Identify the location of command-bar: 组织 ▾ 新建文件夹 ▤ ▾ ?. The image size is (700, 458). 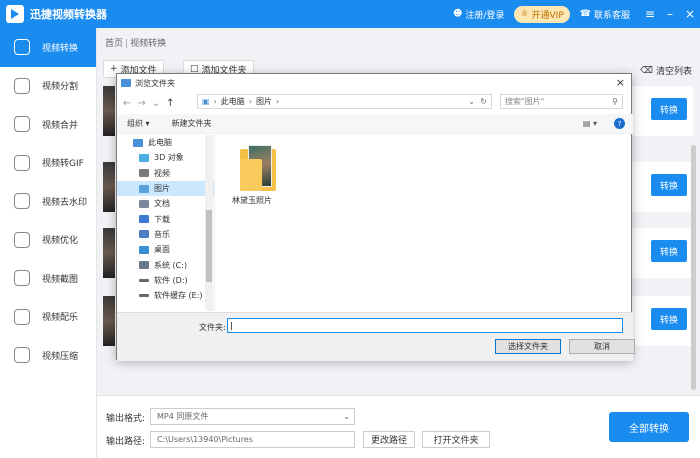
(375, 124).